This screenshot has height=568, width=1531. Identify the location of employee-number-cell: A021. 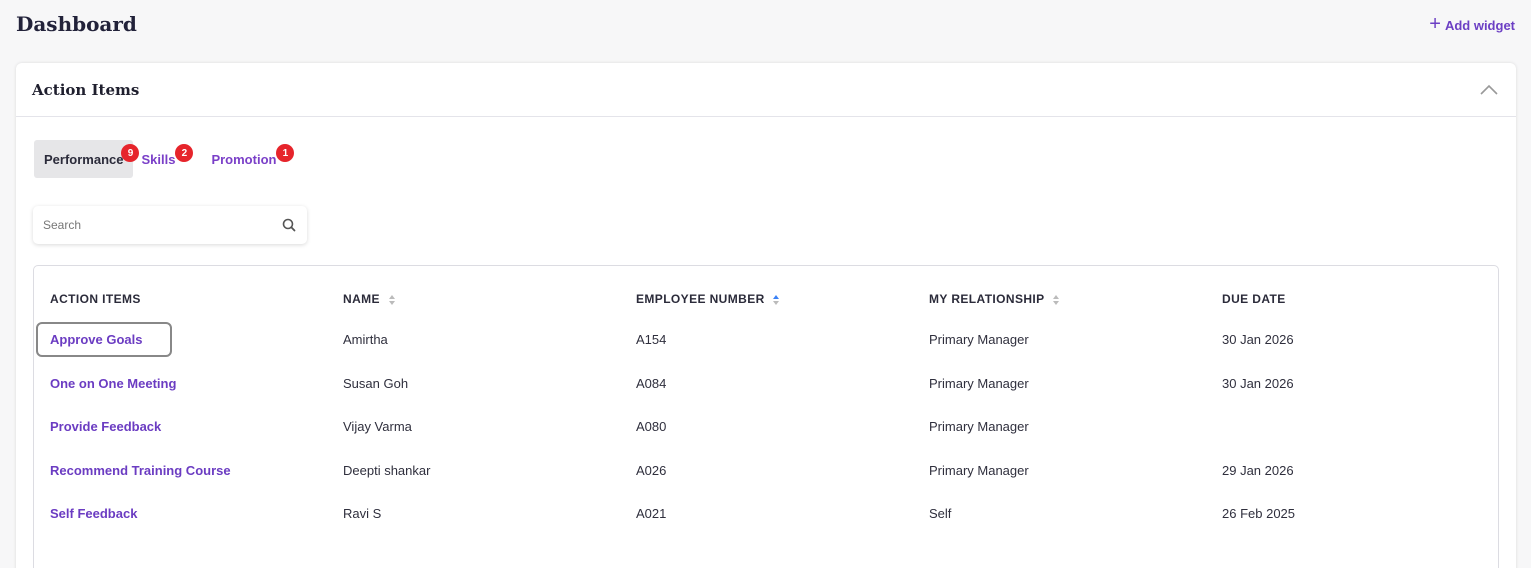
(651, 514).